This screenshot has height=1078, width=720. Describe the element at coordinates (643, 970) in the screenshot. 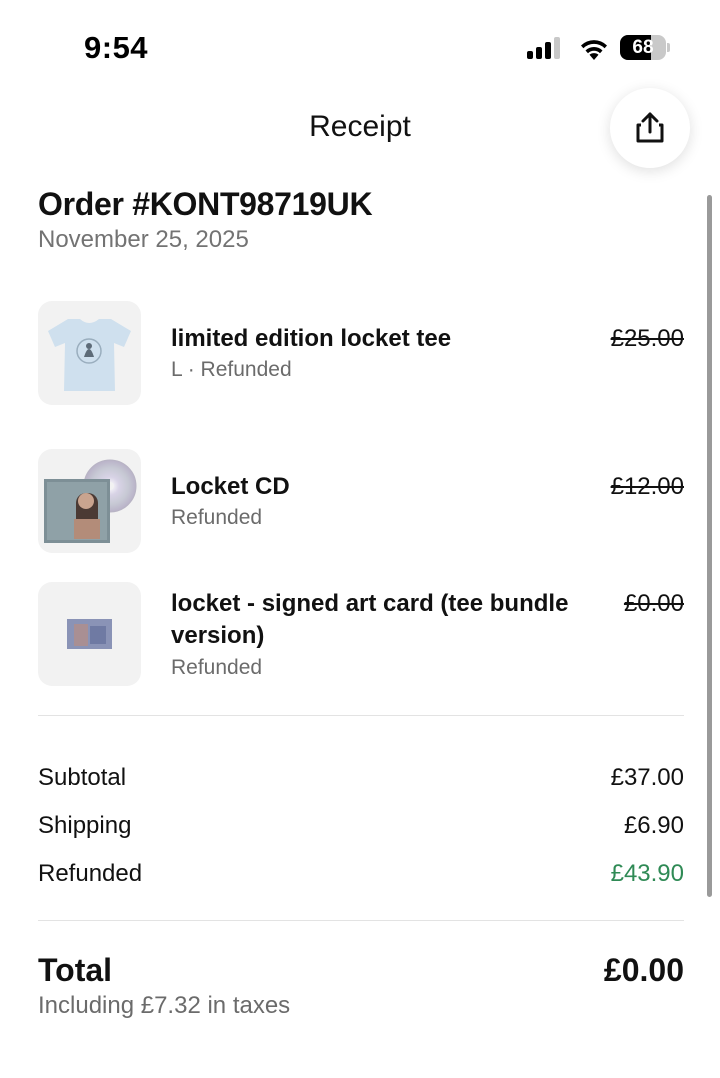

I see `total-value: £0.00` at that location.